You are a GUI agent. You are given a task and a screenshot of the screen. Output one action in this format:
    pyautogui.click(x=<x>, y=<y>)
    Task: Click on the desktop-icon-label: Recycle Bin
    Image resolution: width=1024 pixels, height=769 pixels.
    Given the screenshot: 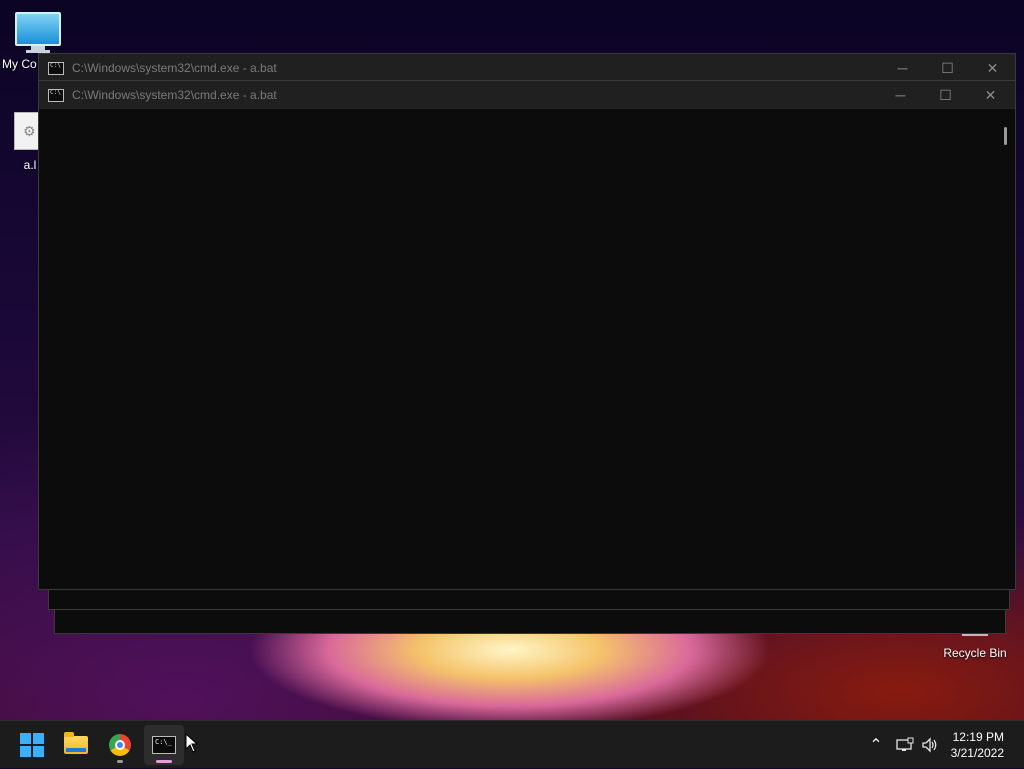 What is the action you would take?
    pyautogui.click(x=975, y=653)
    